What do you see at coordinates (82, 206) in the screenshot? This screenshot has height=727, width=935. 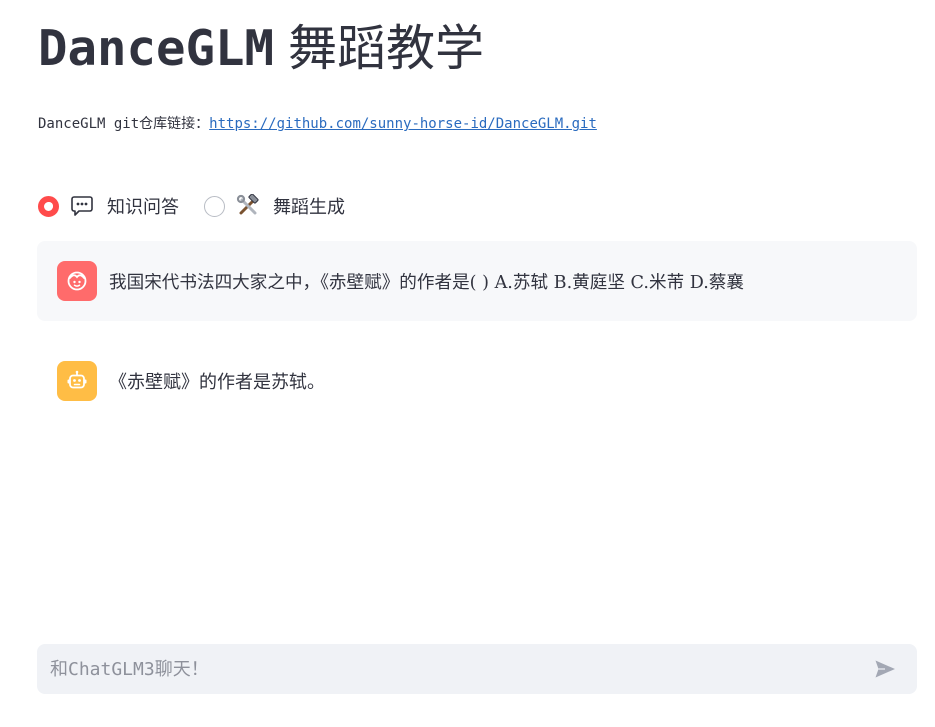 I see `speech-bubble-icon` at bounding box center [82, 206].